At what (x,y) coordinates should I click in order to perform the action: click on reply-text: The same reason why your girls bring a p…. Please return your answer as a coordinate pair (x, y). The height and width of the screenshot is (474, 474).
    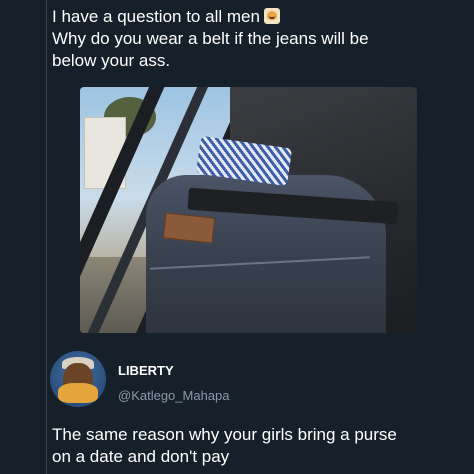
    Looking at the image, I should click on (262, 446).